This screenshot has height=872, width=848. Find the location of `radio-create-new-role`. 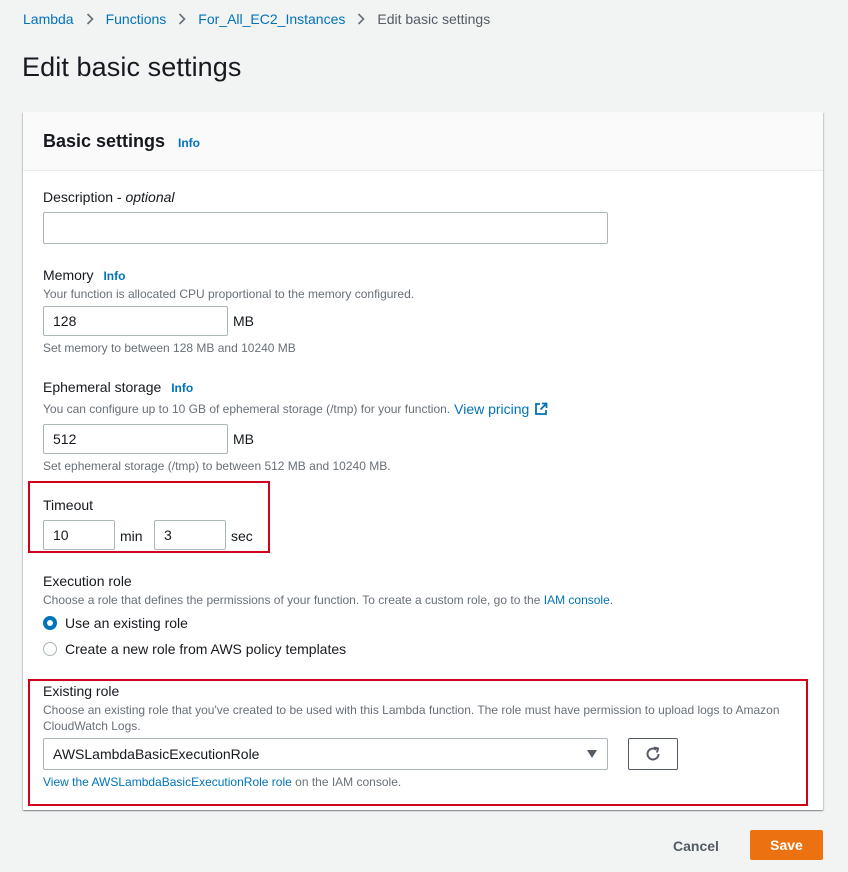

radio-create-new-role is located at coordinates (50, 649).